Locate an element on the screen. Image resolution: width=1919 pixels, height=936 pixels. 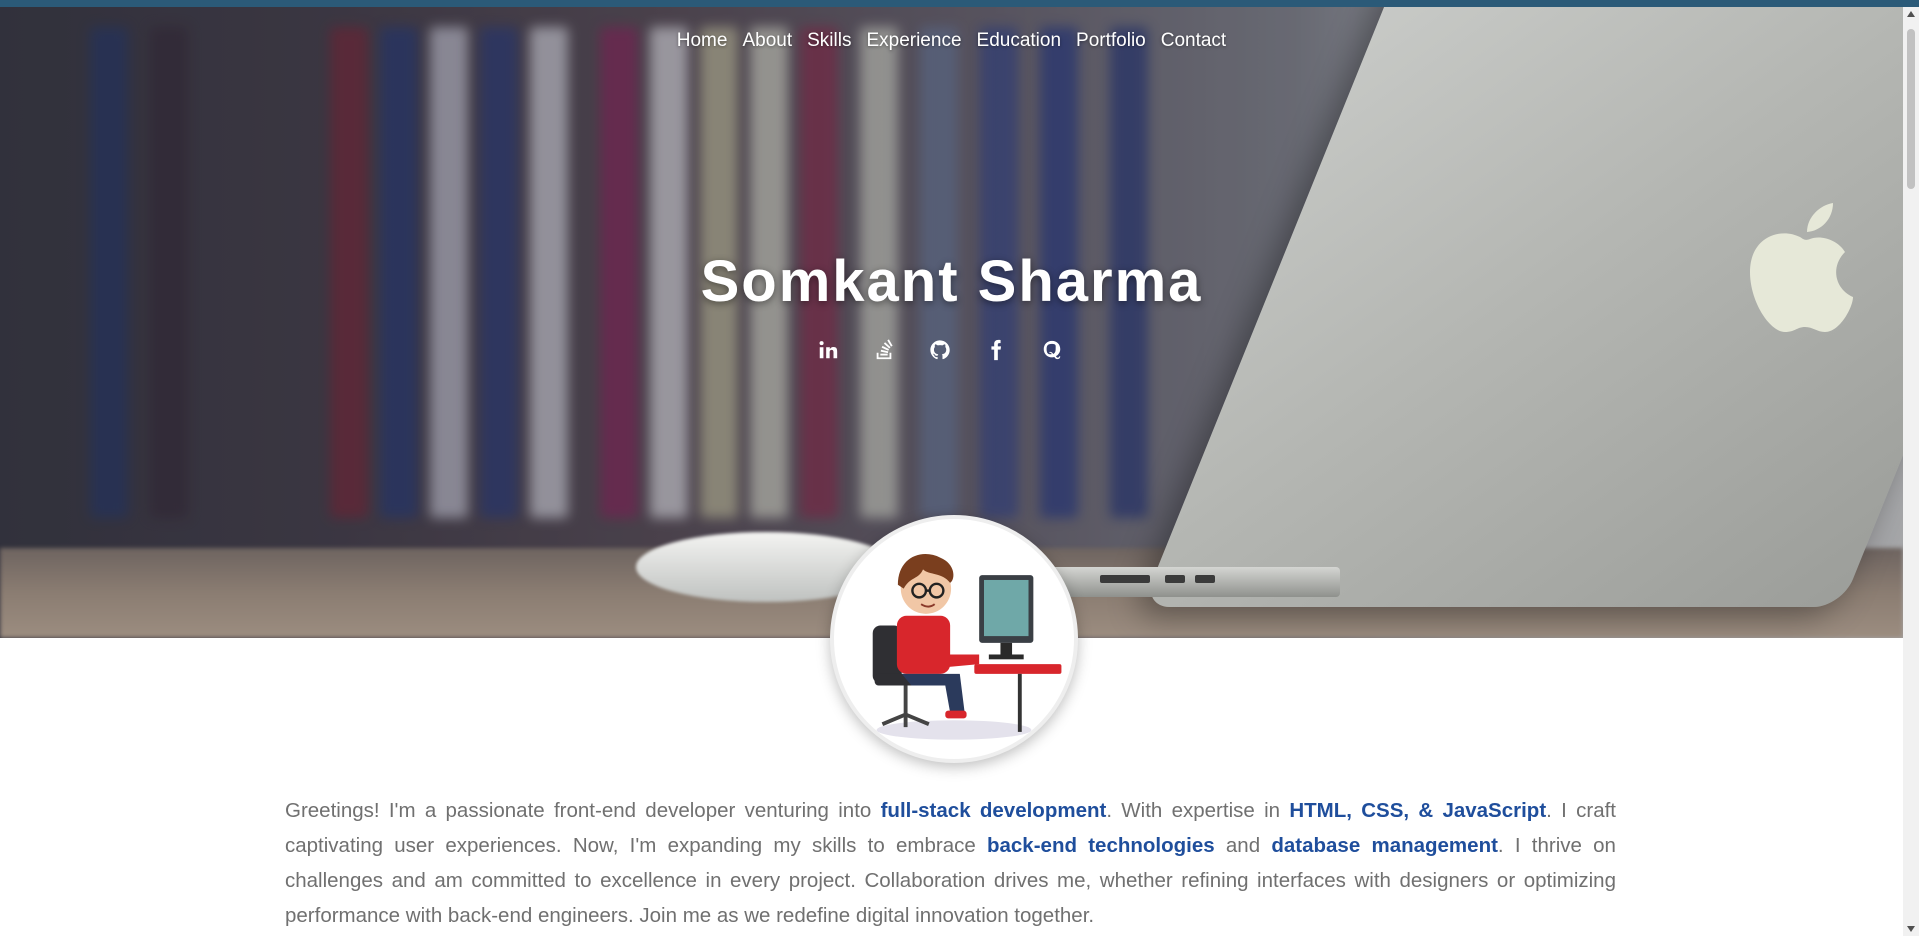
github-icon is located at coordinates (940, 350).